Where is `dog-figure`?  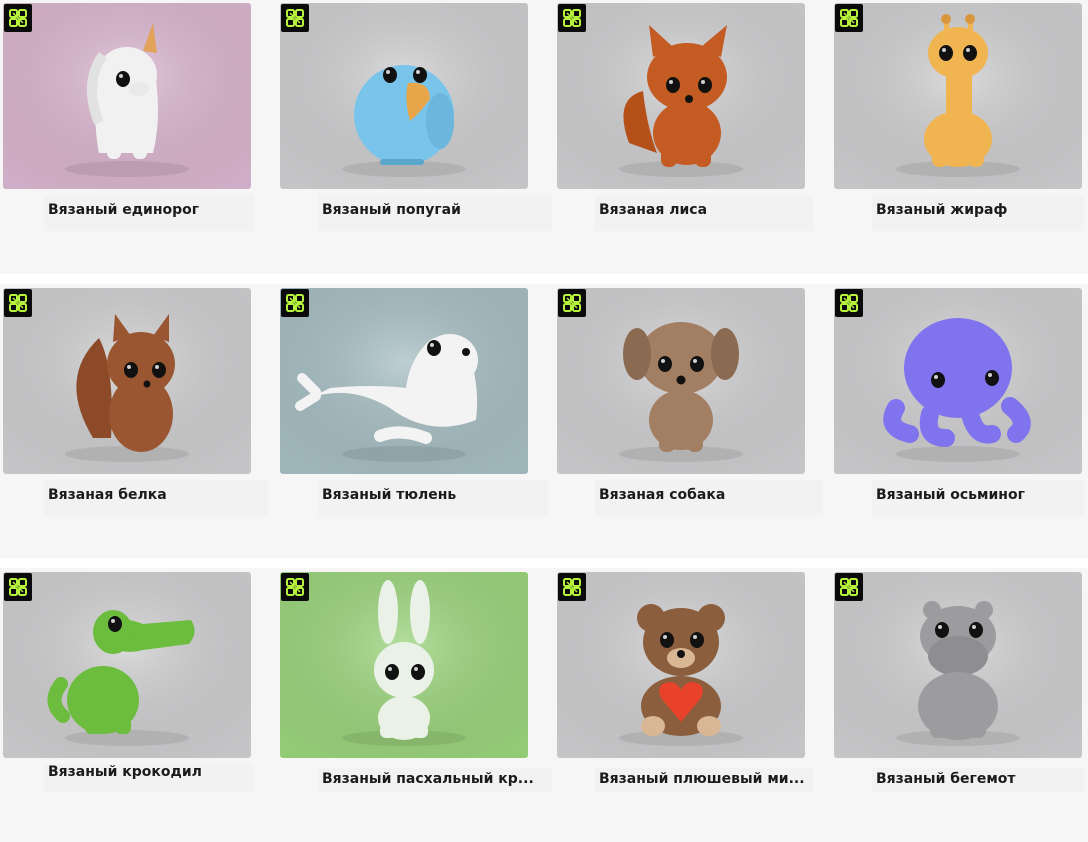
dog-figure is located at coordinates (681, 381).